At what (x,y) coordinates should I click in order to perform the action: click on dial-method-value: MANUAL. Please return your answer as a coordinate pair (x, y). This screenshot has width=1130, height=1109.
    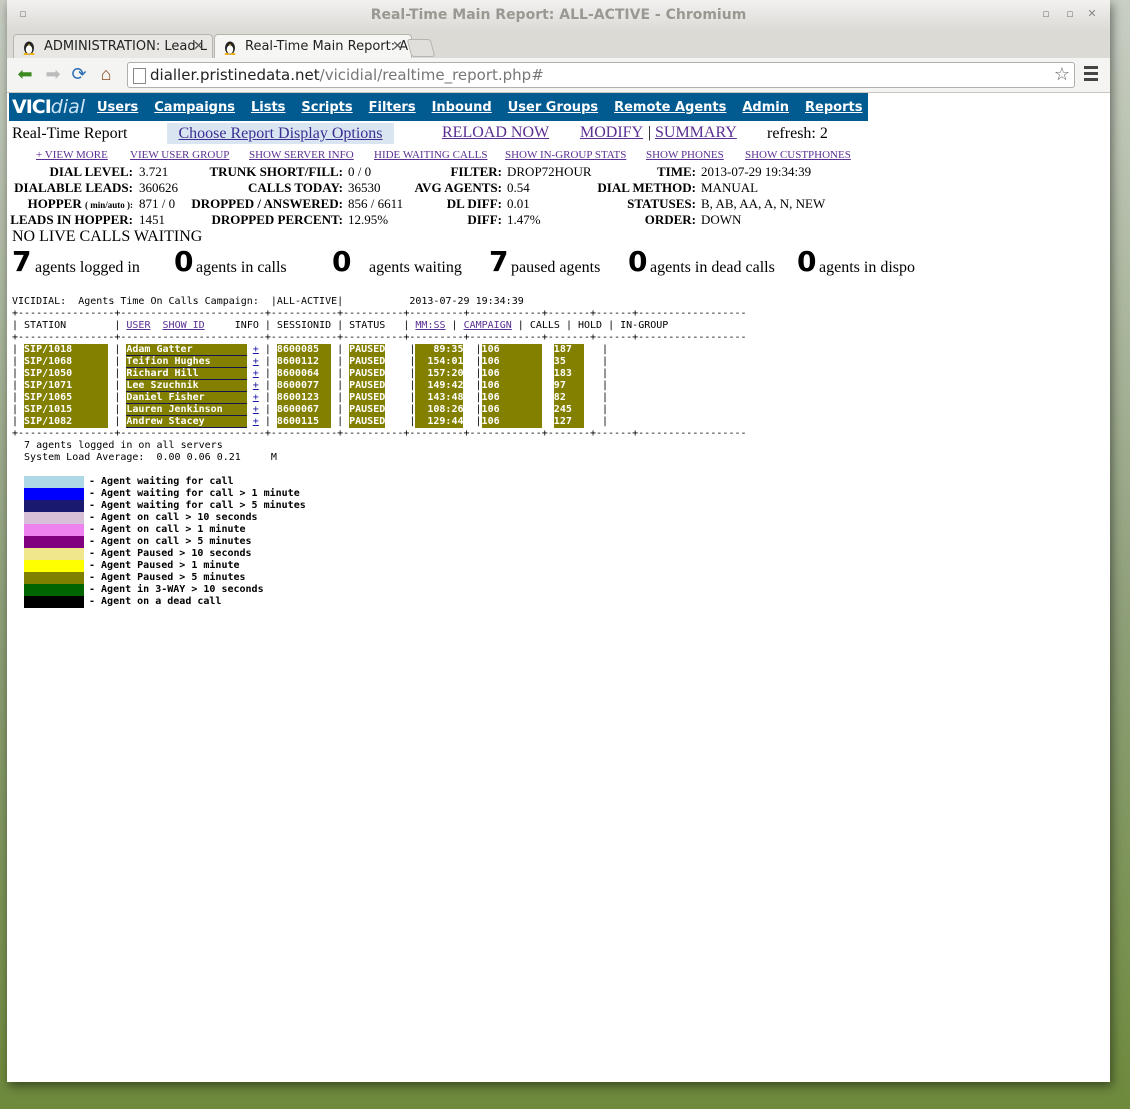
    Looking at the image, I should click on (730, 187).